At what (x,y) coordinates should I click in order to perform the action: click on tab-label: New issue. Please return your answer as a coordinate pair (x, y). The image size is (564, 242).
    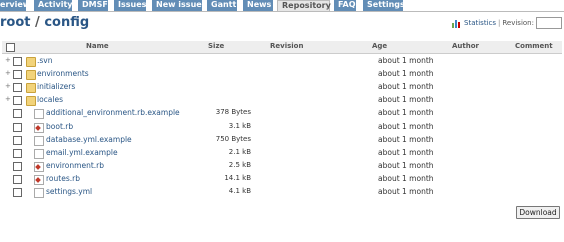
    Looking at the image, I should click on (179, 4).